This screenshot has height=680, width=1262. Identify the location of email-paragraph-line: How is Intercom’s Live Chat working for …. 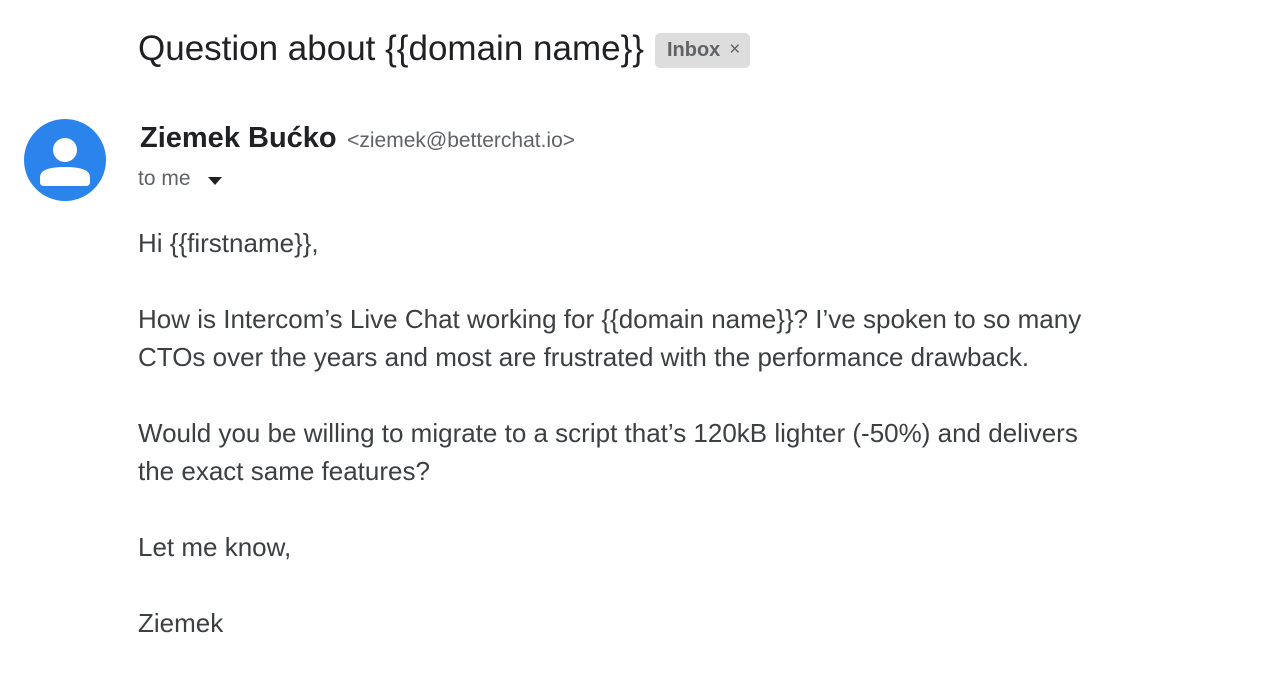
(610, 319).